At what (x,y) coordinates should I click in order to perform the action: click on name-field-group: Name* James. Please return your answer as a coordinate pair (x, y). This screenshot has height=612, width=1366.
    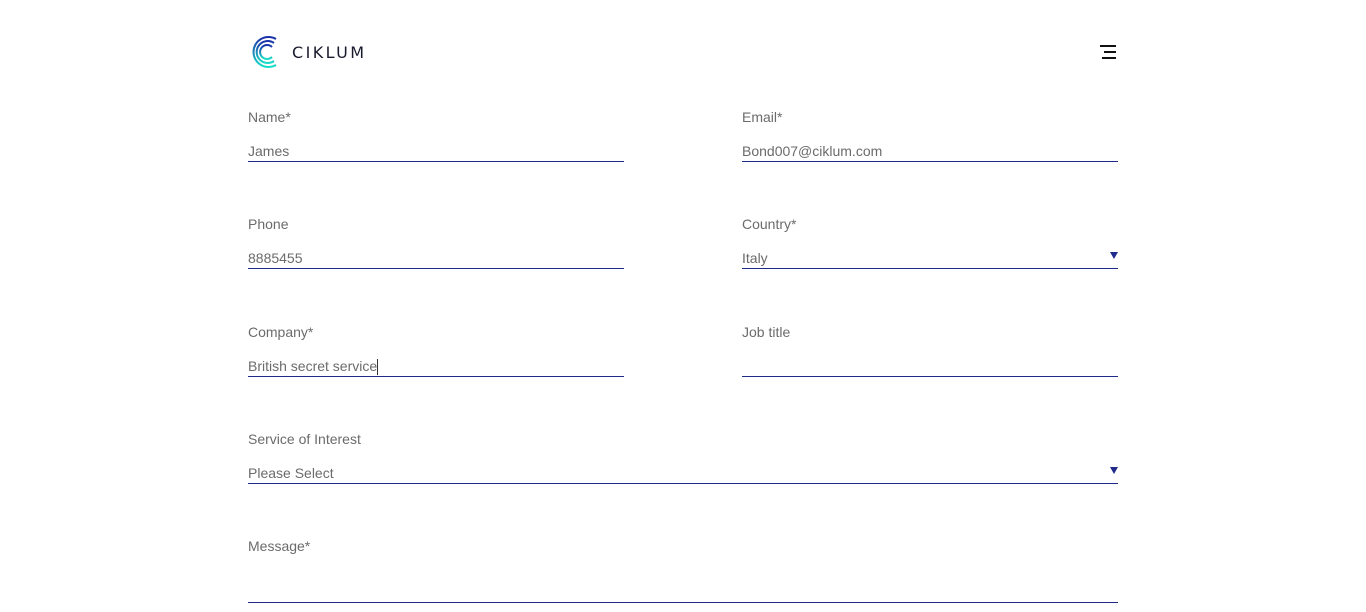
    Looking at the image, I should click on (436, 135).